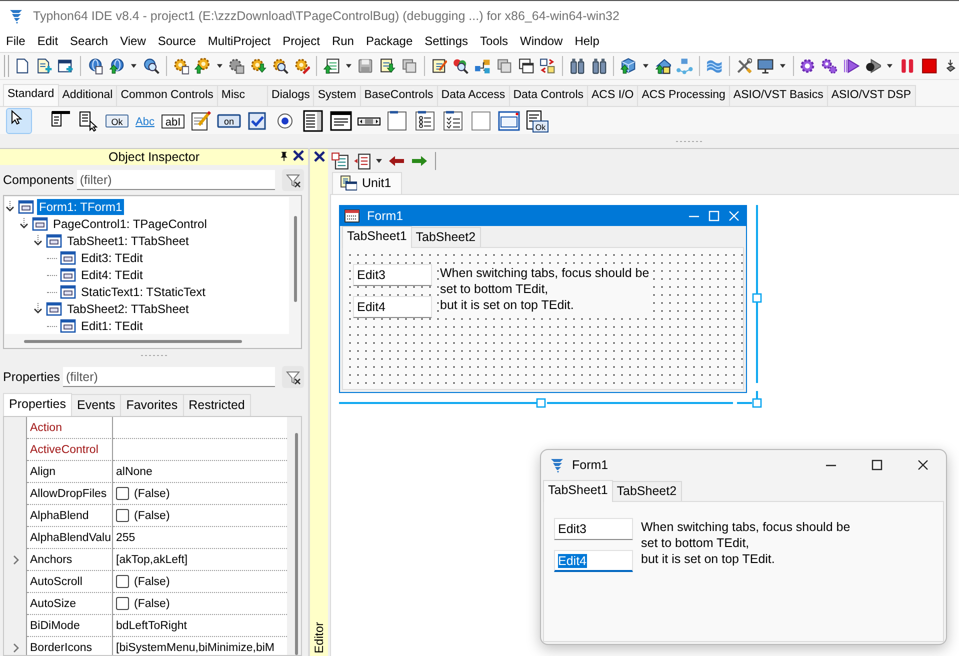 The image size is (959, 656). What do you see at coordinates (425, 121) in the screenshot?
I see `radio-list-icon` at bounding box center [425, 121].